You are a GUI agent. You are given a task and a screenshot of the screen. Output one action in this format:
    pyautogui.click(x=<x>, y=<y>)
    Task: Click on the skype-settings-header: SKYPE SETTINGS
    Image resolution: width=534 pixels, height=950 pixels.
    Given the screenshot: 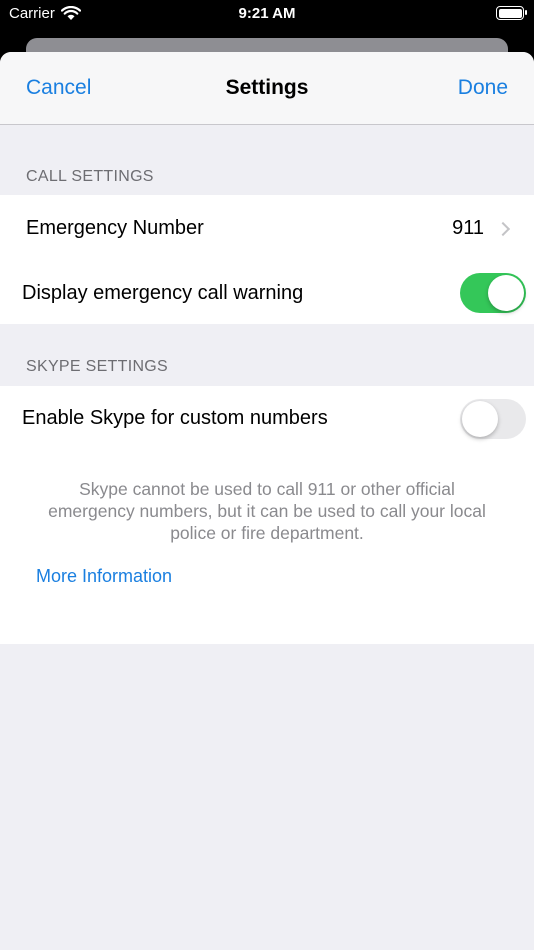 What is the action you would take?
    pyautogui.click(x=97, y=366)
    